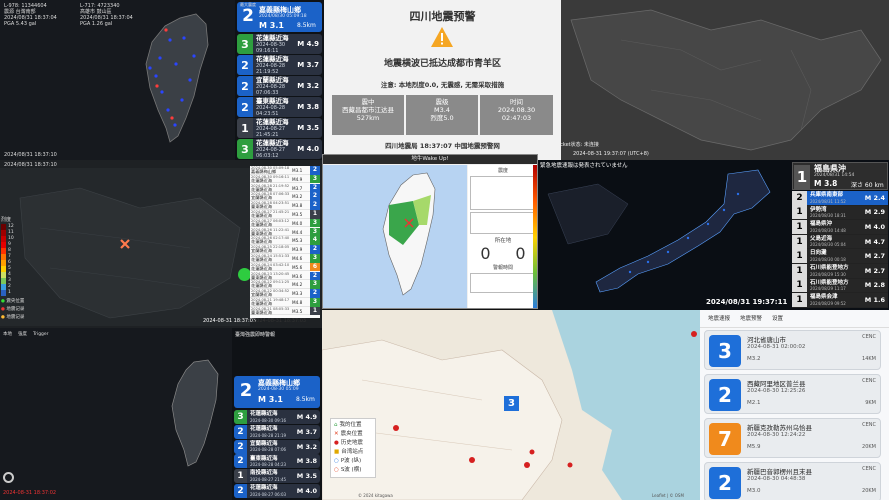 Image resolution: width=889 pixels, height=500 pixels. Describe the element at coordinates (719, 318) in the screenshot. I see `tab-quick-report: 地震速报` at that location.